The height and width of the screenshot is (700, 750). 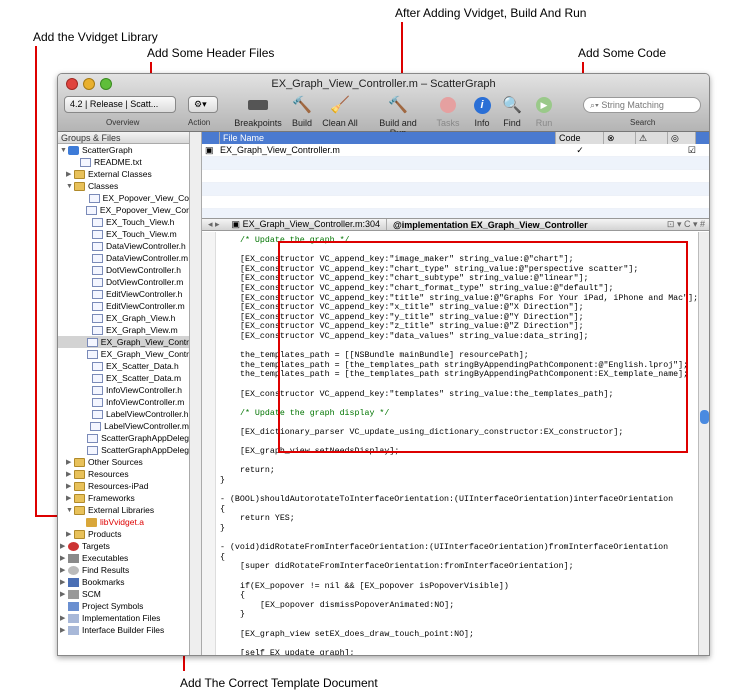 I want to click on sidebar-item-label: EX_Scatter_Data.h, so click(x=142, y=366).